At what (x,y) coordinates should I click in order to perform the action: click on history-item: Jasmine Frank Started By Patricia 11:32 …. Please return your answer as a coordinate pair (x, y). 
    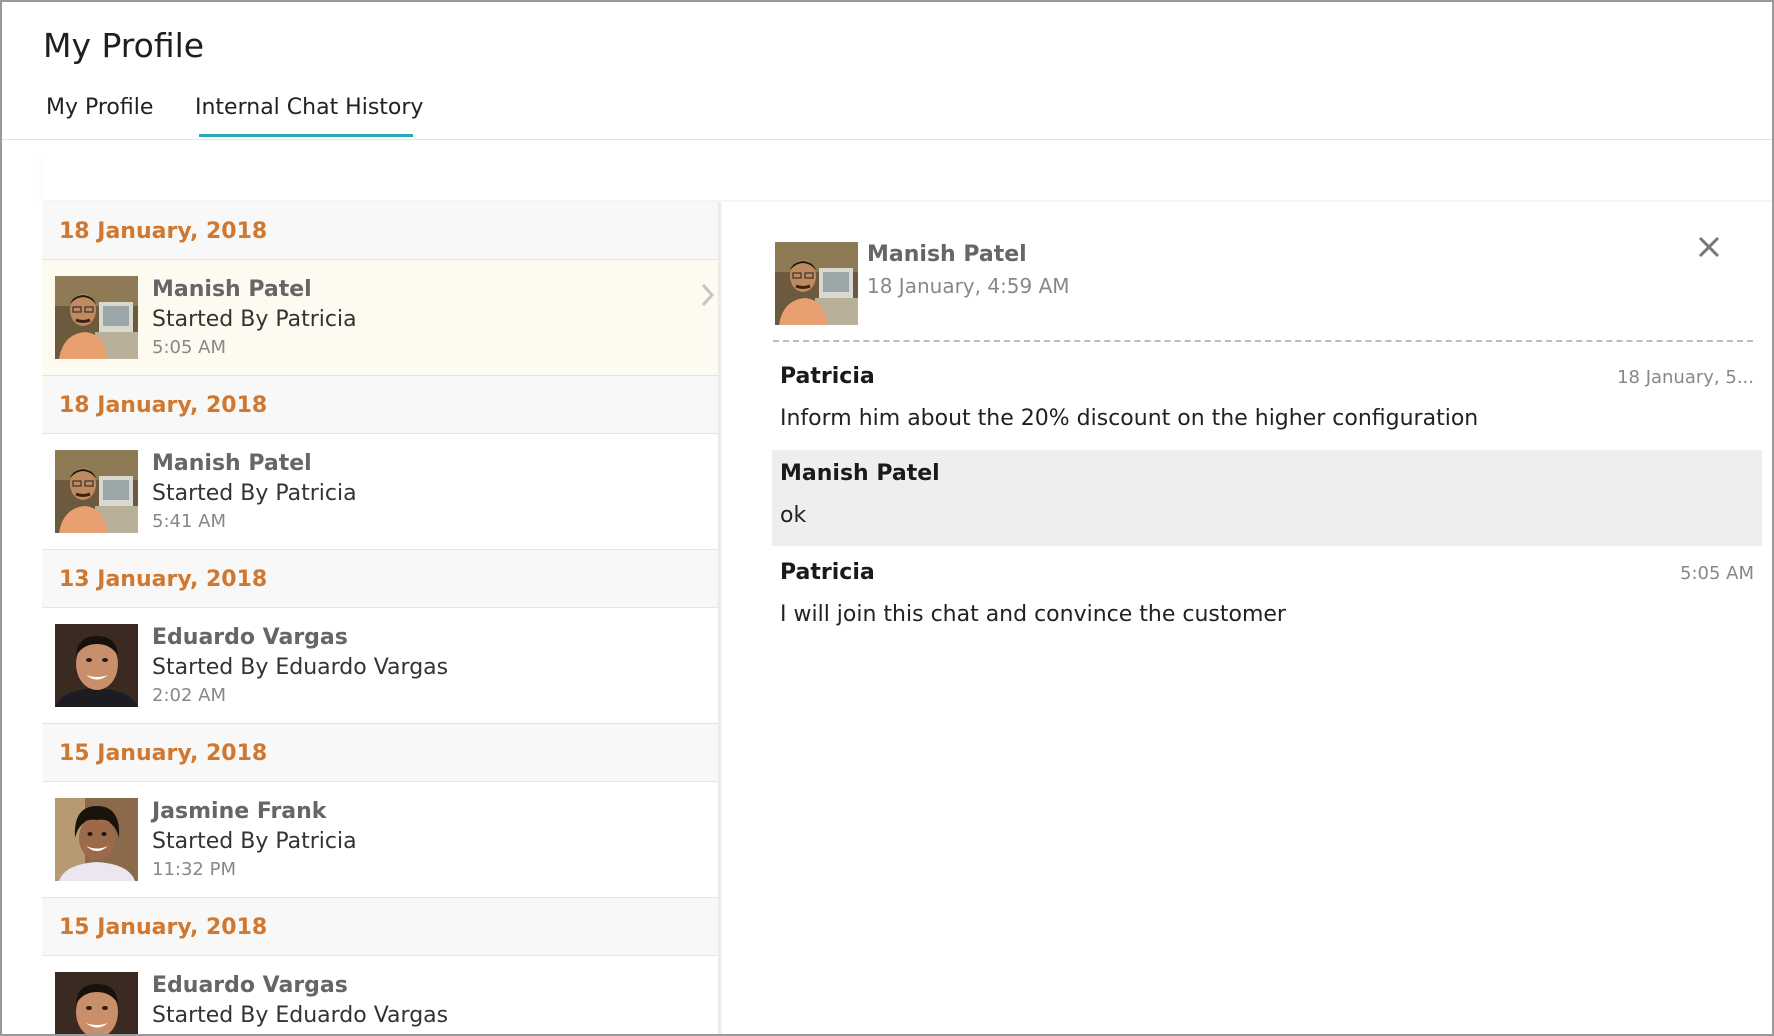
    Looking at the image, I should click on (380, 840).